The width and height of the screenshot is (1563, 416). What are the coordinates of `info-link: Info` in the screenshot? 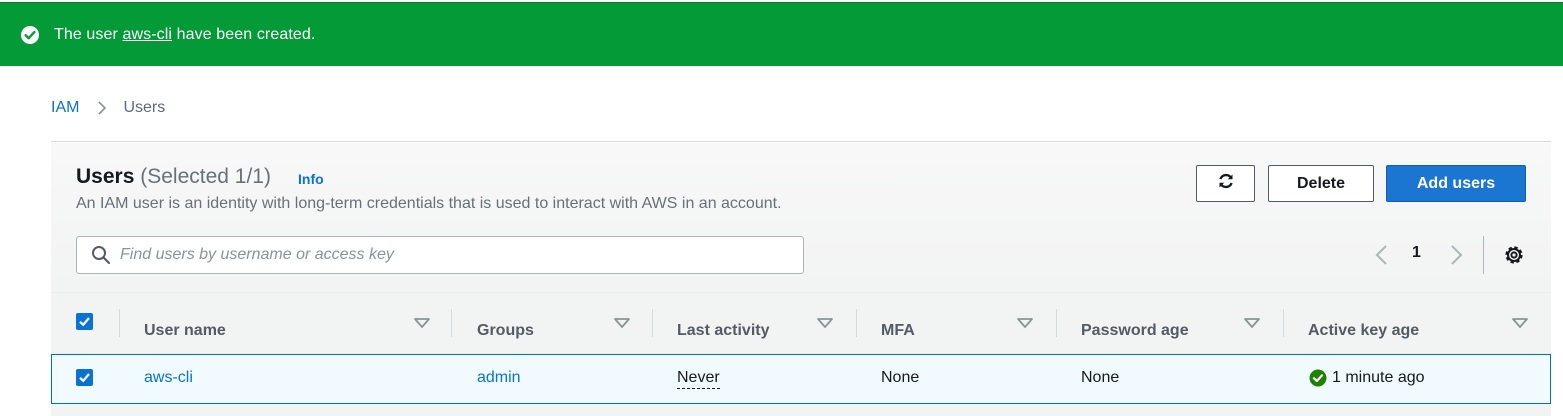 It's located at (311, 179).